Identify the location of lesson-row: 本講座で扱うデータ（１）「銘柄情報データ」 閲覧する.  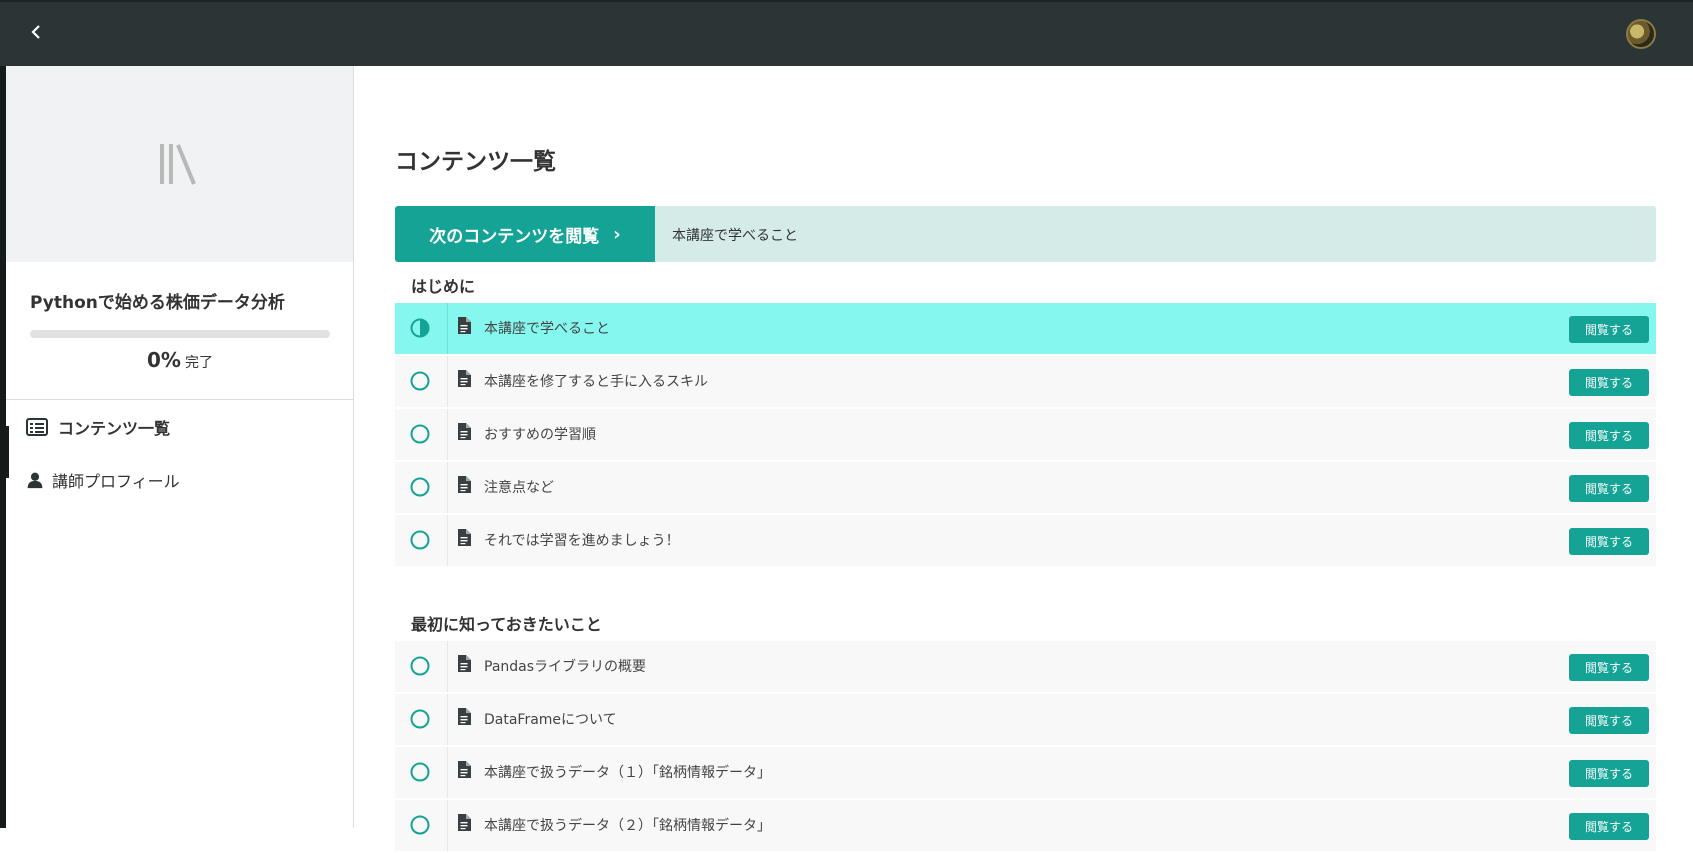
(1025, 773).